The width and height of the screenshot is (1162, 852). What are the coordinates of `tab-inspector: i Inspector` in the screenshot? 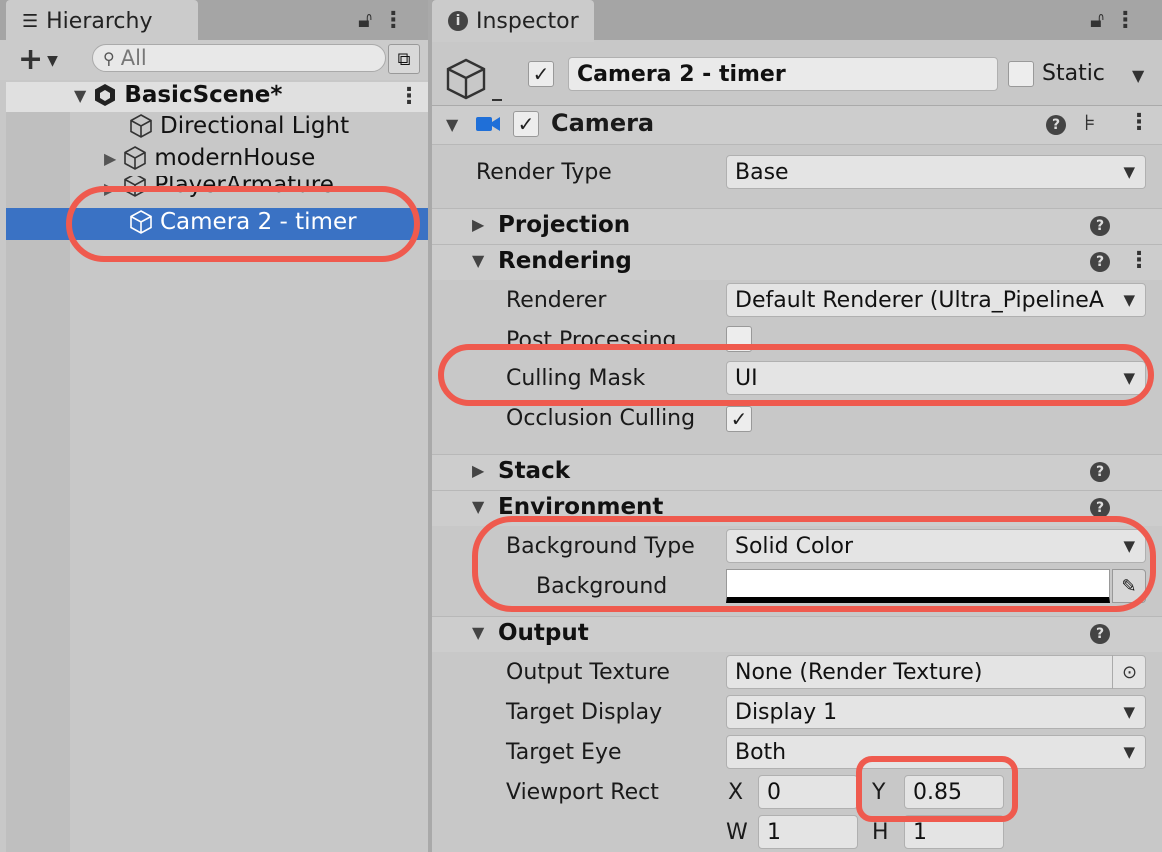 It's located at (513, 21).